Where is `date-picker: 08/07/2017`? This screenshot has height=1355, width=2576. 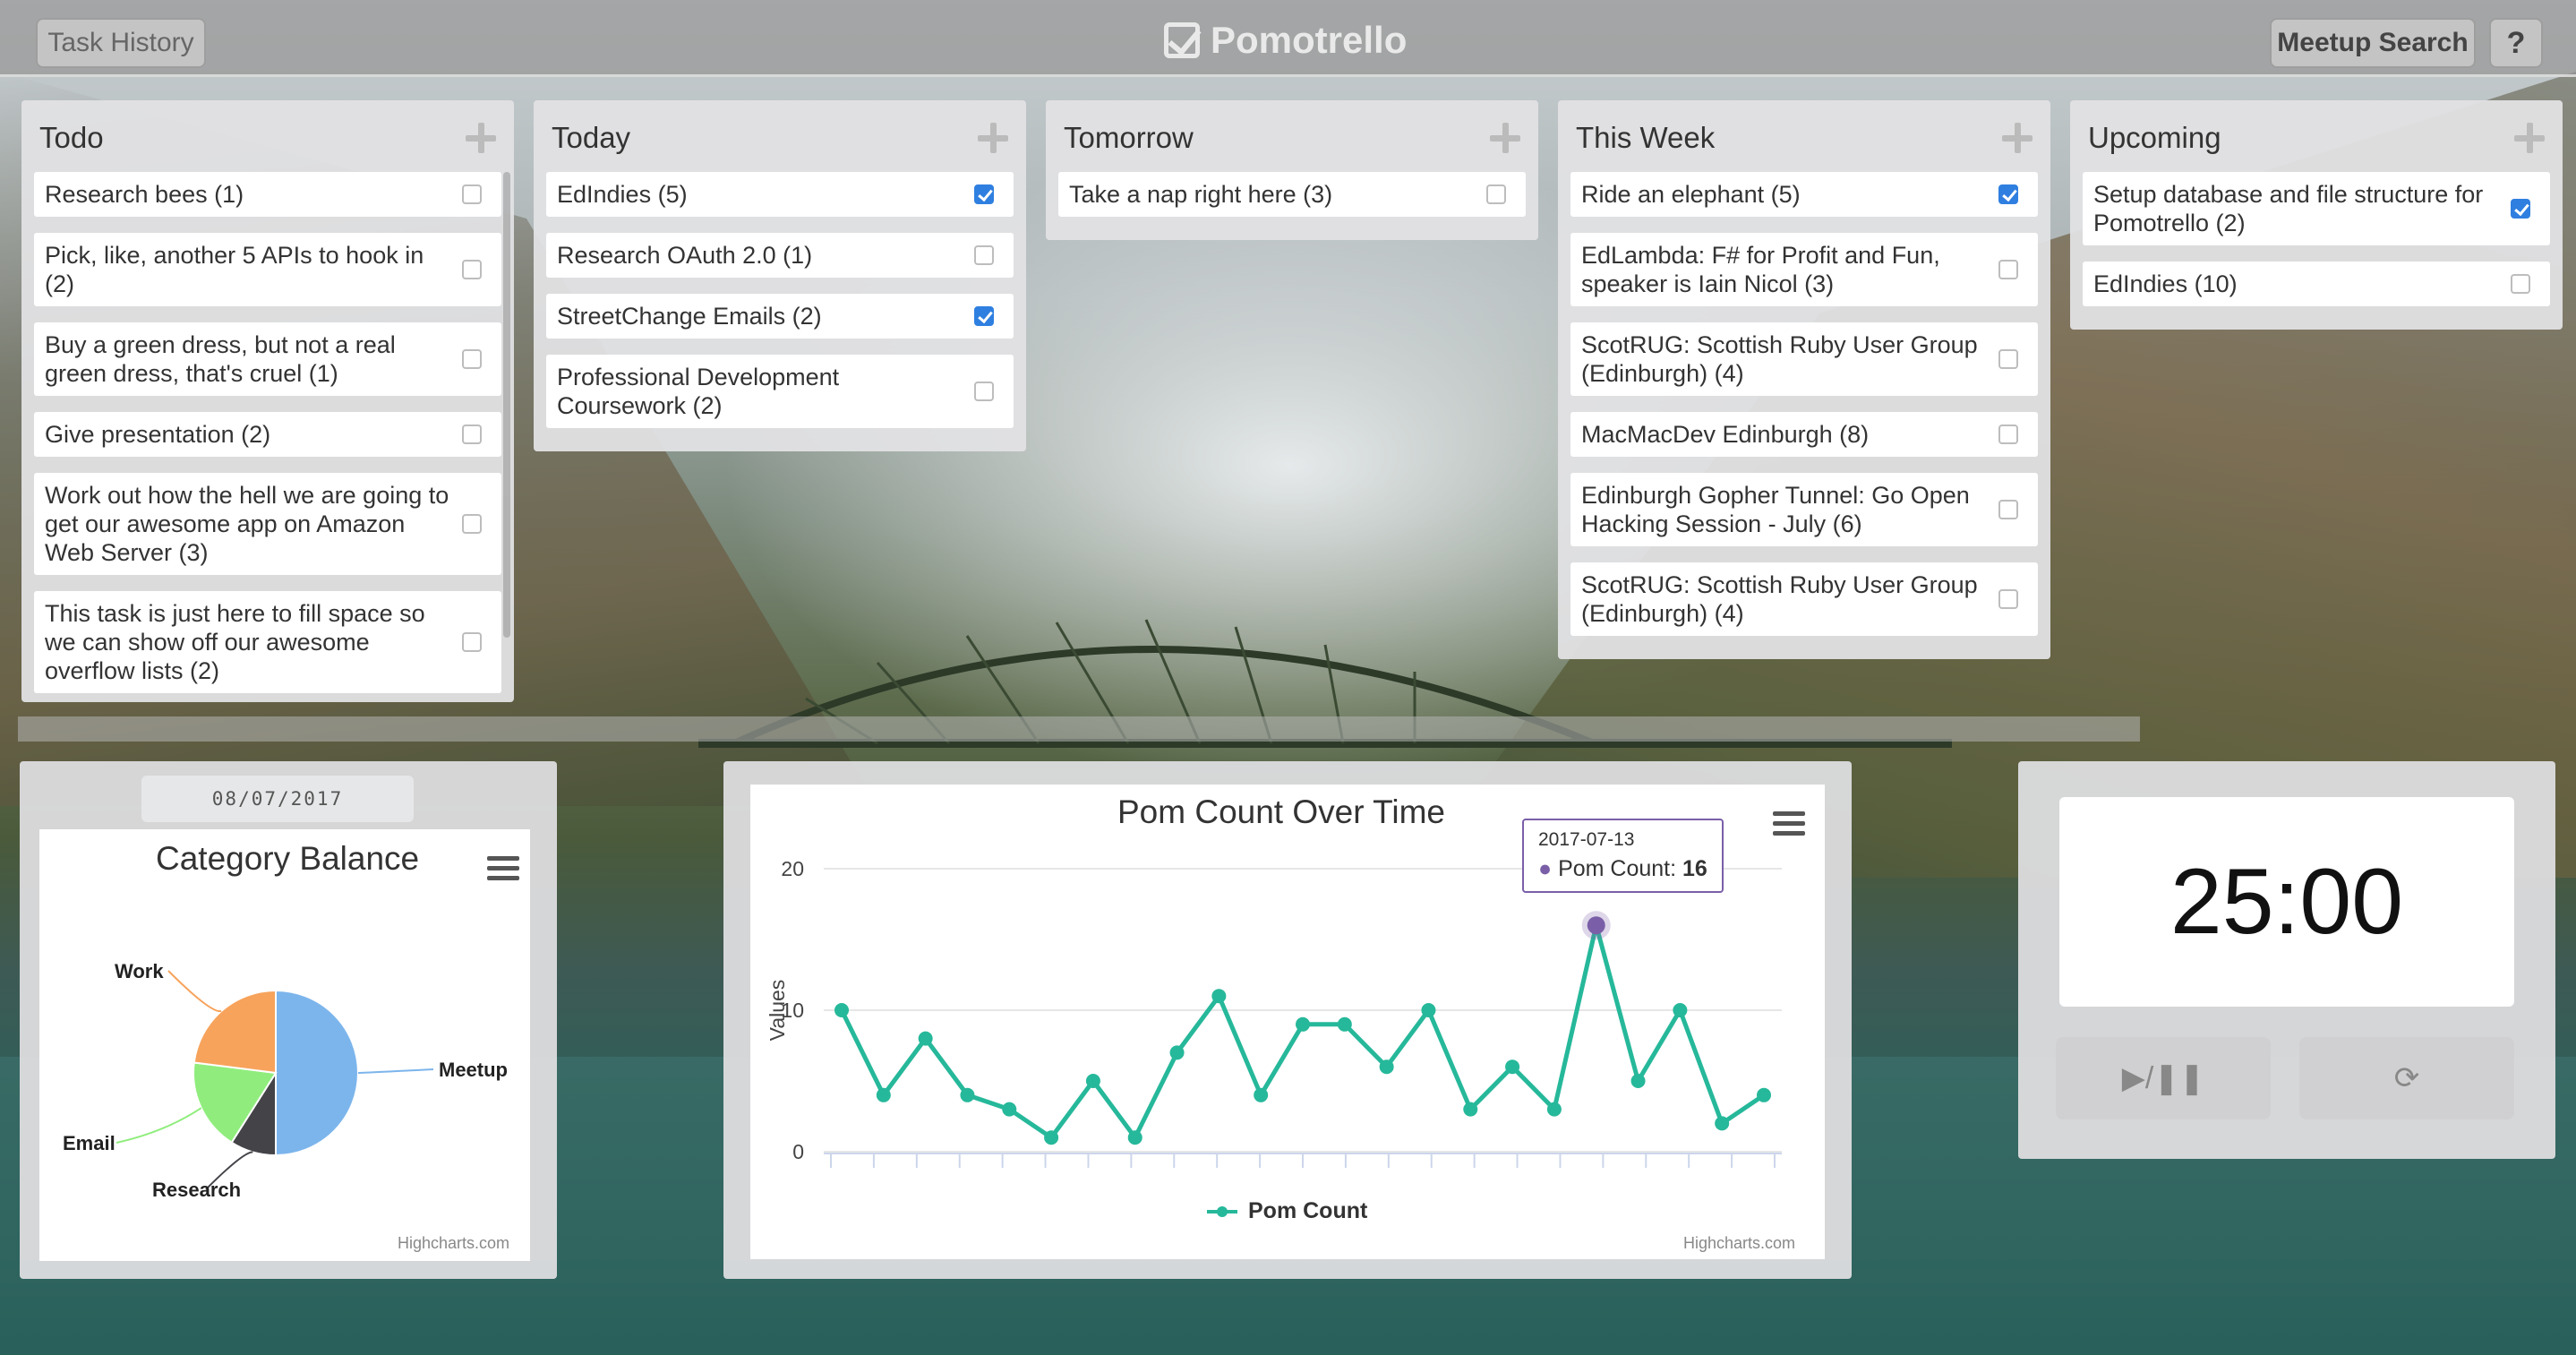 date-picker: 08/07/2017 is located at coordinates (277, 799).